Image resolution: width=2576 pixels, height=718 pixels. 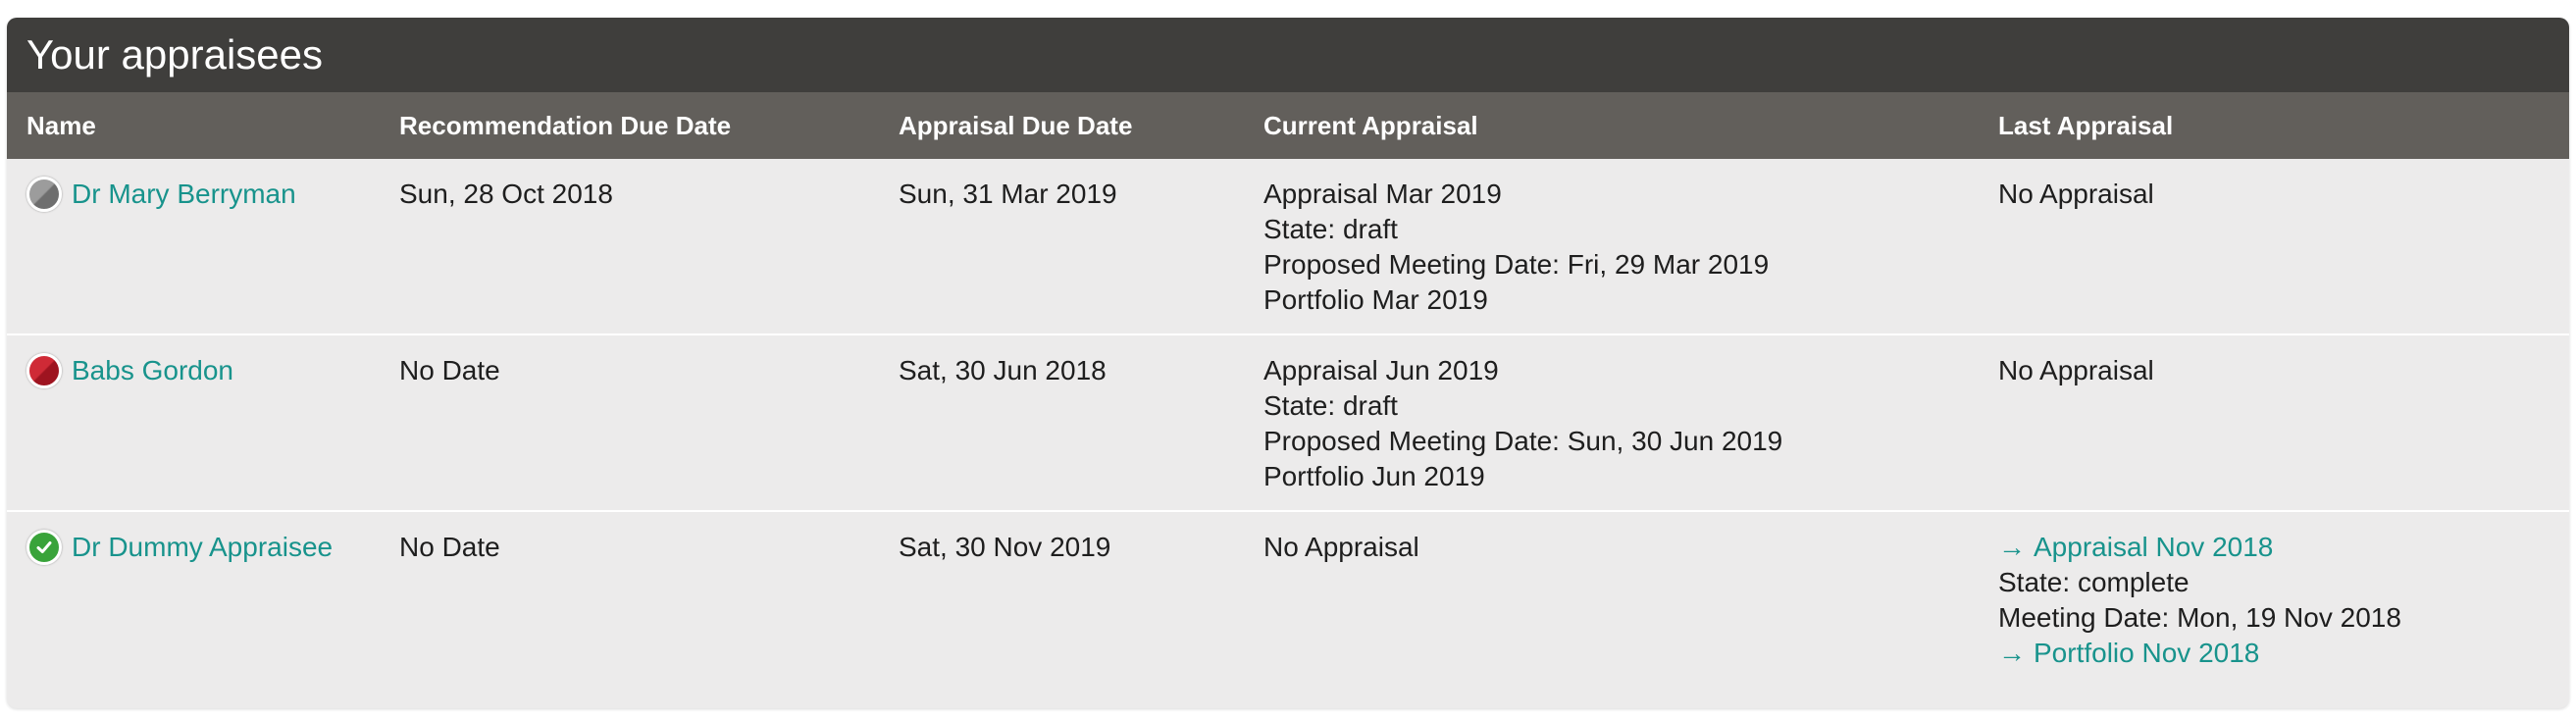 What do you see at coordinates (2147, 653) in the screenshot?
I see `last-portfolio-title: Portfolio Nov 2018` at bounding box center [2147, 653].